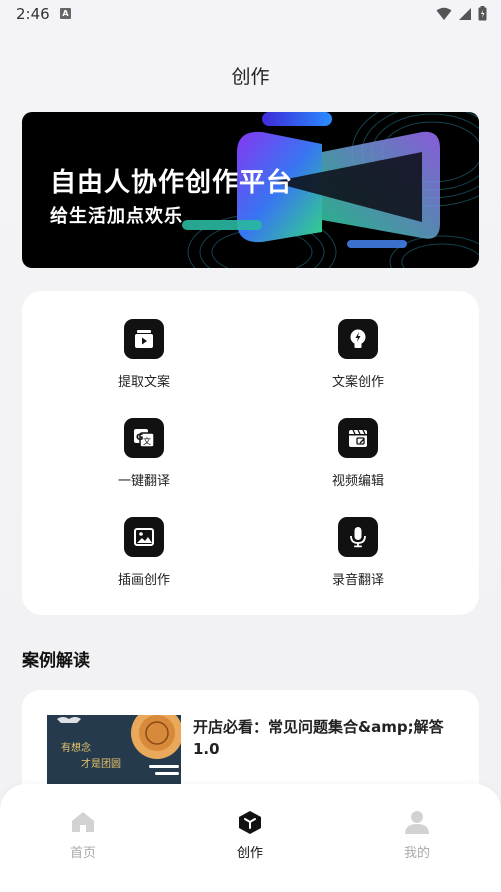 This screenshot has width=501, height=892. I want to click on tool-label: 视频编辑, so click(357, 481).